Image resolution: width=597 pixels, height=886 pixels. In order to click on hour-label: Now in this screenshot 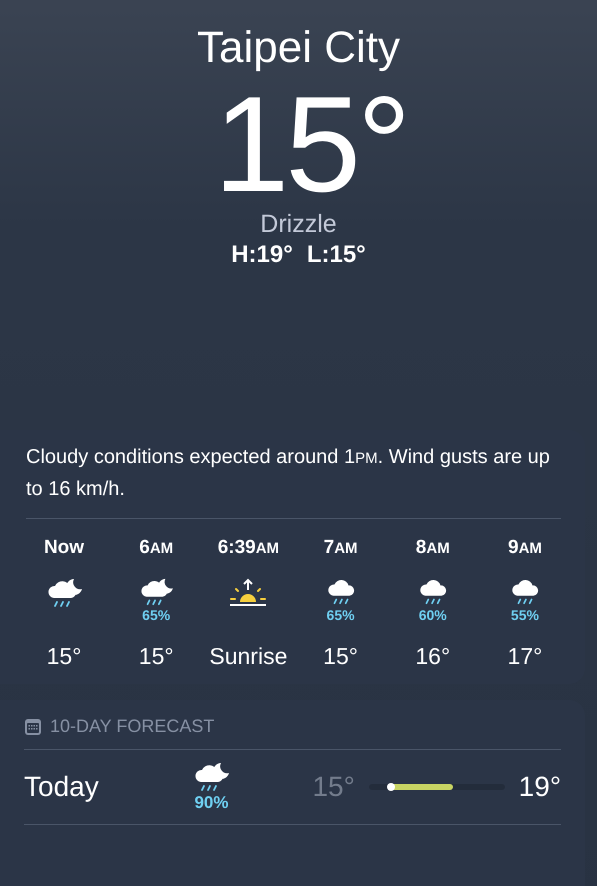, I will do `click(64, 548)`.